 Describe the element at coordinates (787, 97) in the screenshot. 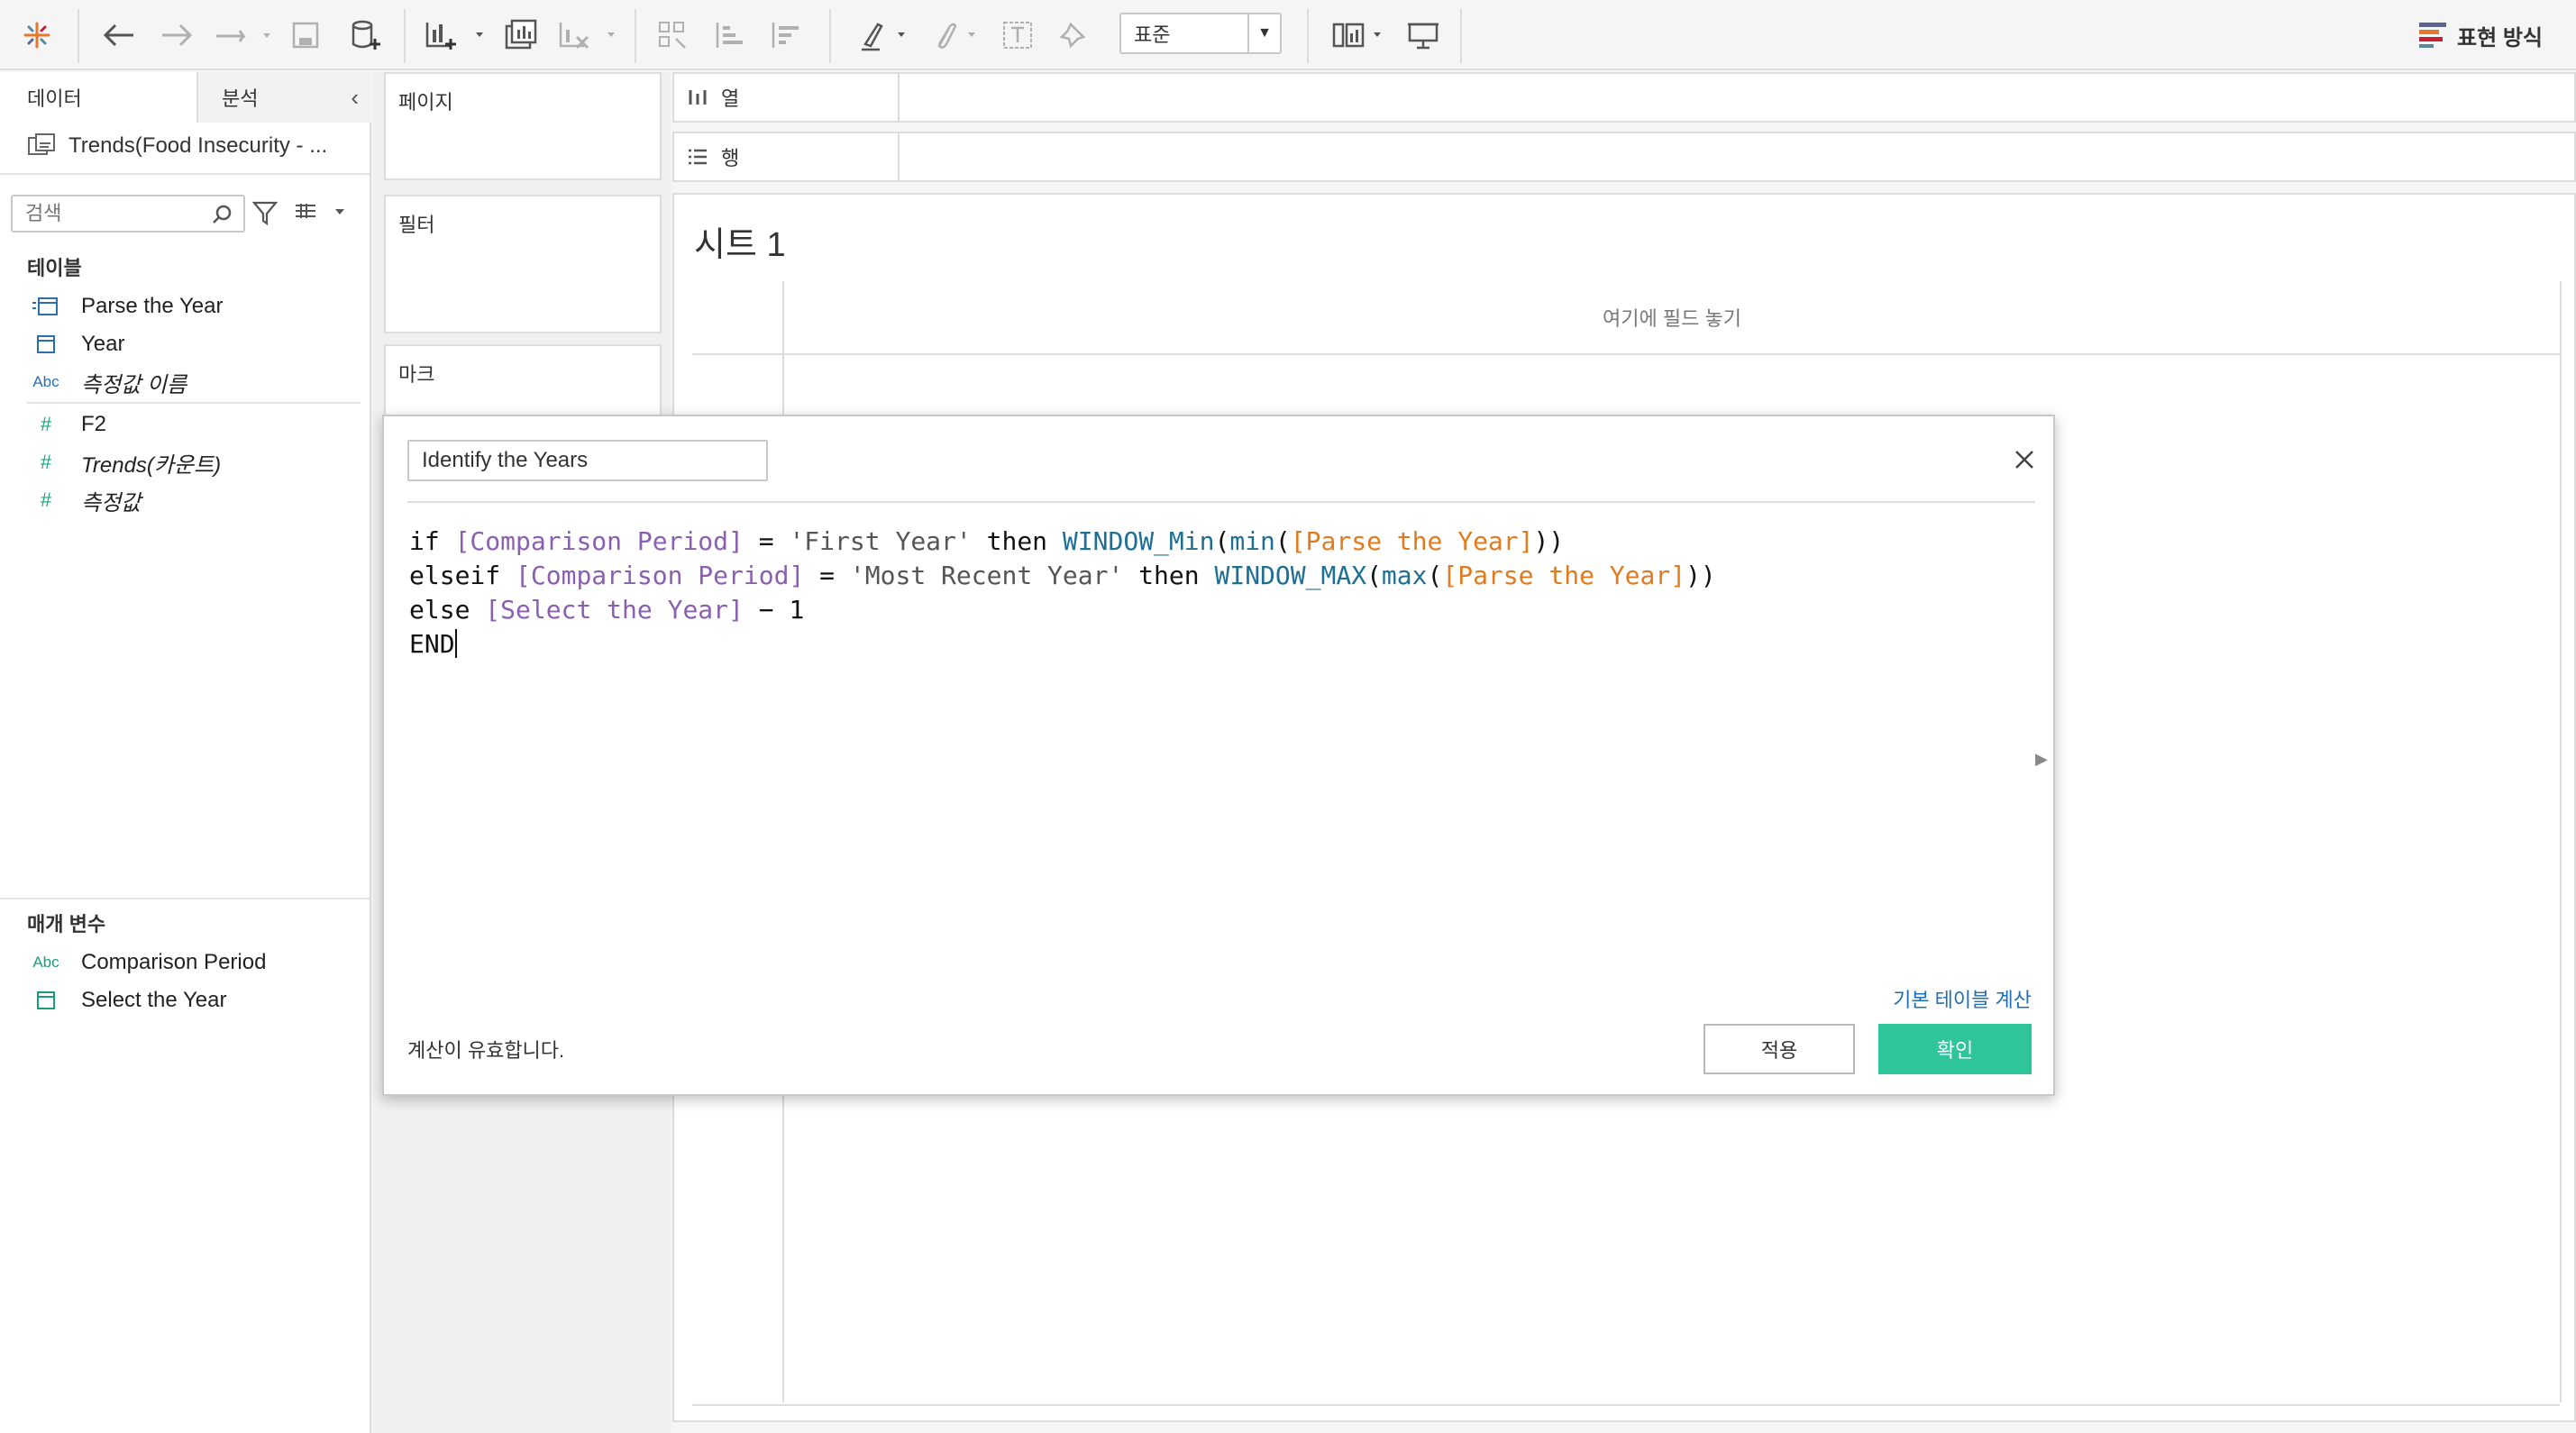

I see `columns-shelf-label: 열` at that location.